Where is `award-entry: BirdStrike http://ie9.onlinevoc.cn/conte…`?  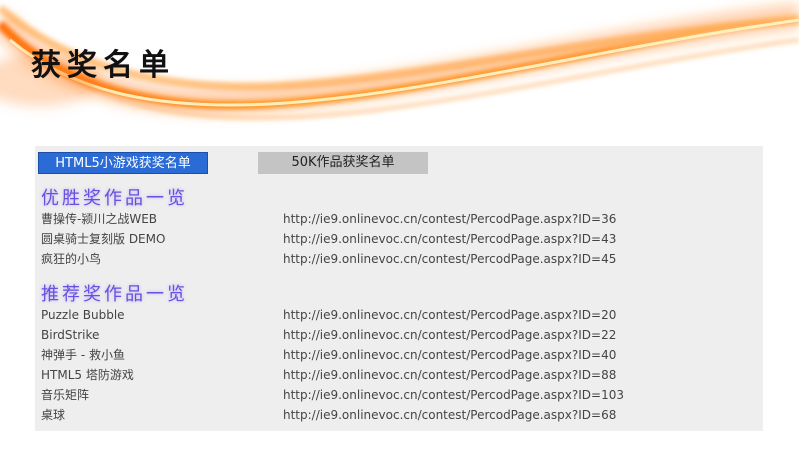
award-entry: BirdStrike http://ie9.onlinevoc.cn/conte… is located at coordinates (399, 335).